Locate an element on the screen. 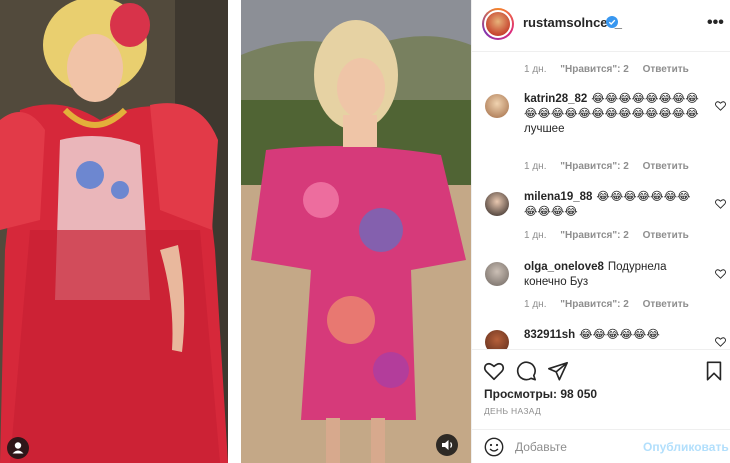  user-tag-icon is located at coordinates (18, 448).